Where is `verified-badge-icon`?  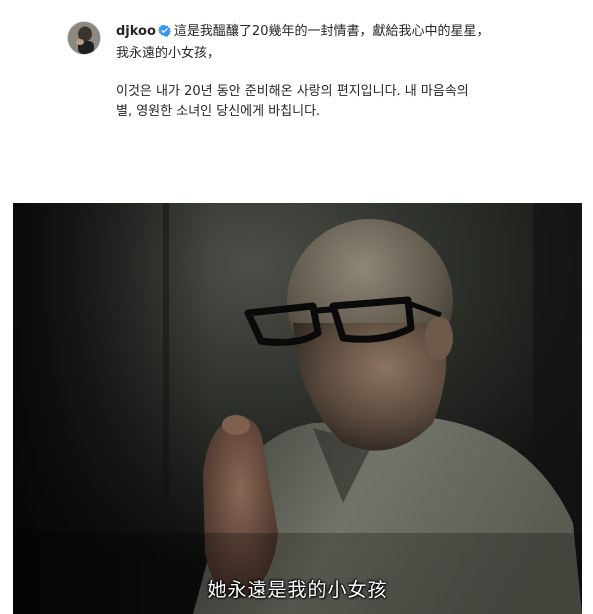
verified-badge-icon is located at coordinates (164, 34).